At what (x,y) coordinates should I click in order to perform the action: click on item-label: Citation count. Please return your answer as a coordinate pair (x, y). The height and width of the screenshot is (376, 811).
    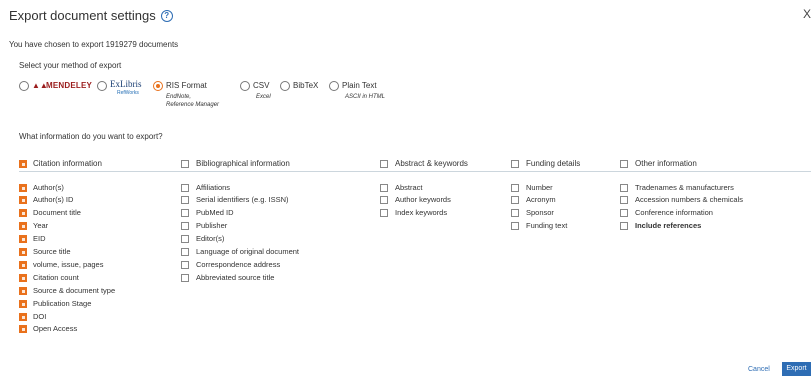
    Looking at the image, I should click on (56, 277).